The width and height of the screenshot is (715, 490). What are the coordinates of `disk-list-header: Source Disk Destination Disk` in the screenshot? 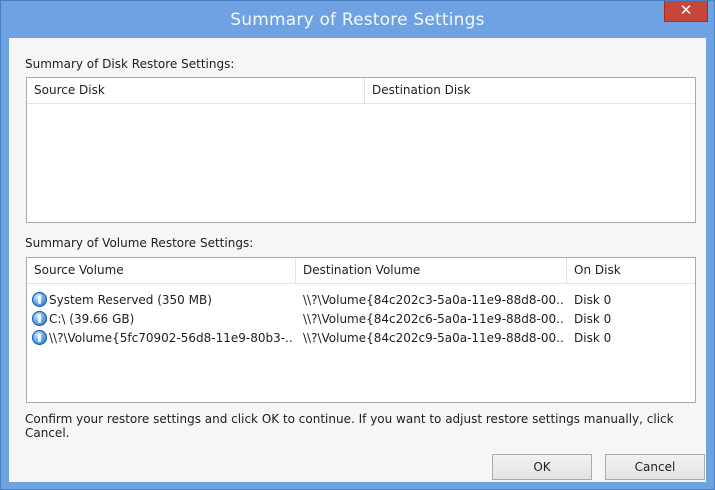 It's located at (361, 91).